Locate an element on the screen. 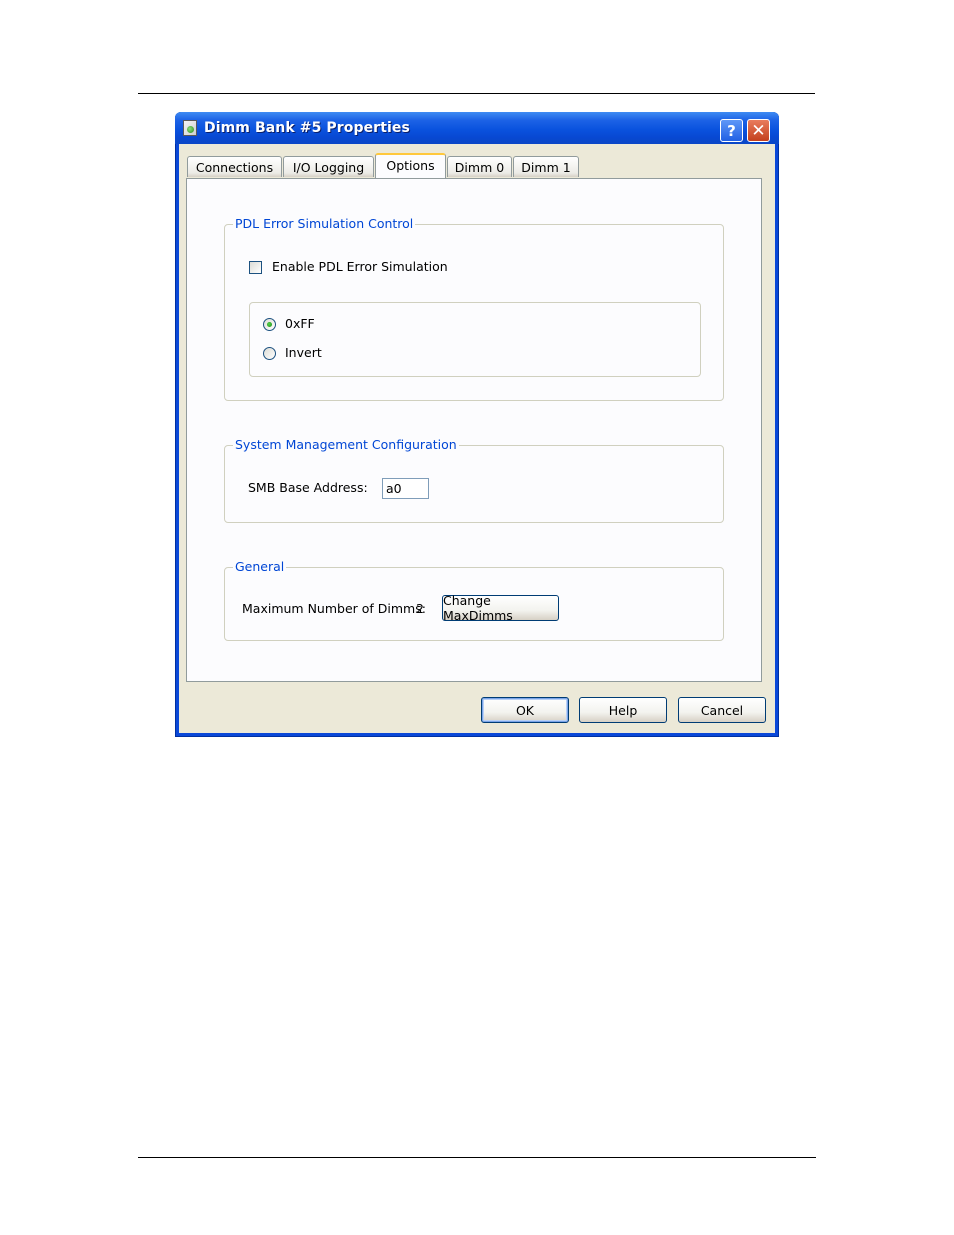 This screenshot has height=1235, width=954. ok-button: OK is located at coordinates (525, 710).